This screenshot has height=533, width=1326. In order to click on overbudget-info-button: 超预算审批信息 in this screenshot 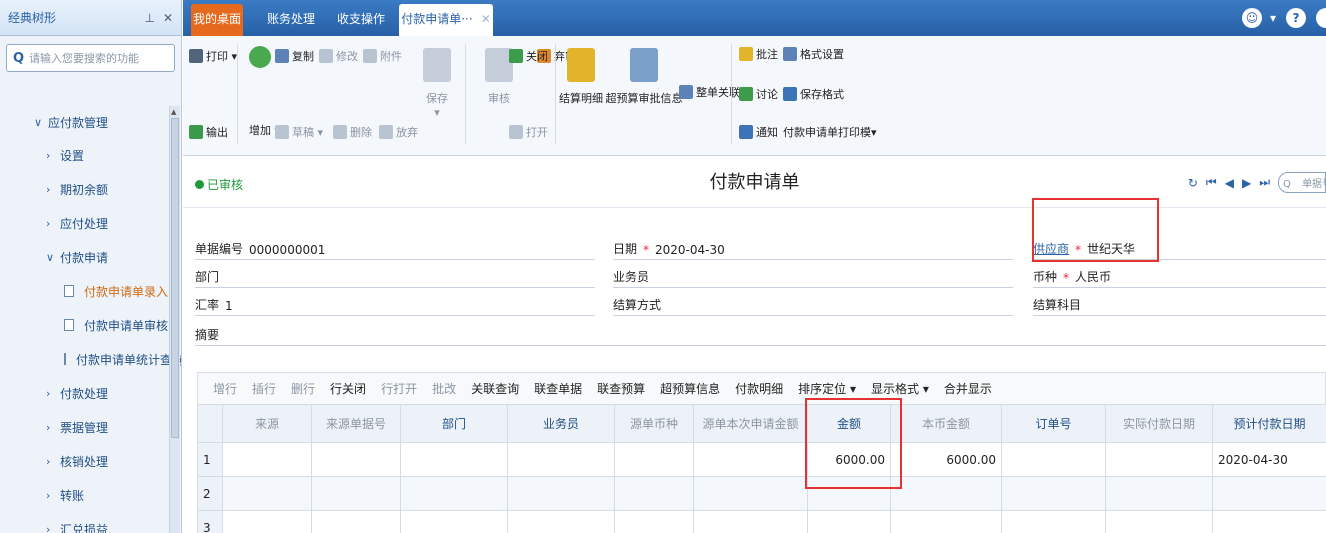, I will do `click(644, 84)`.